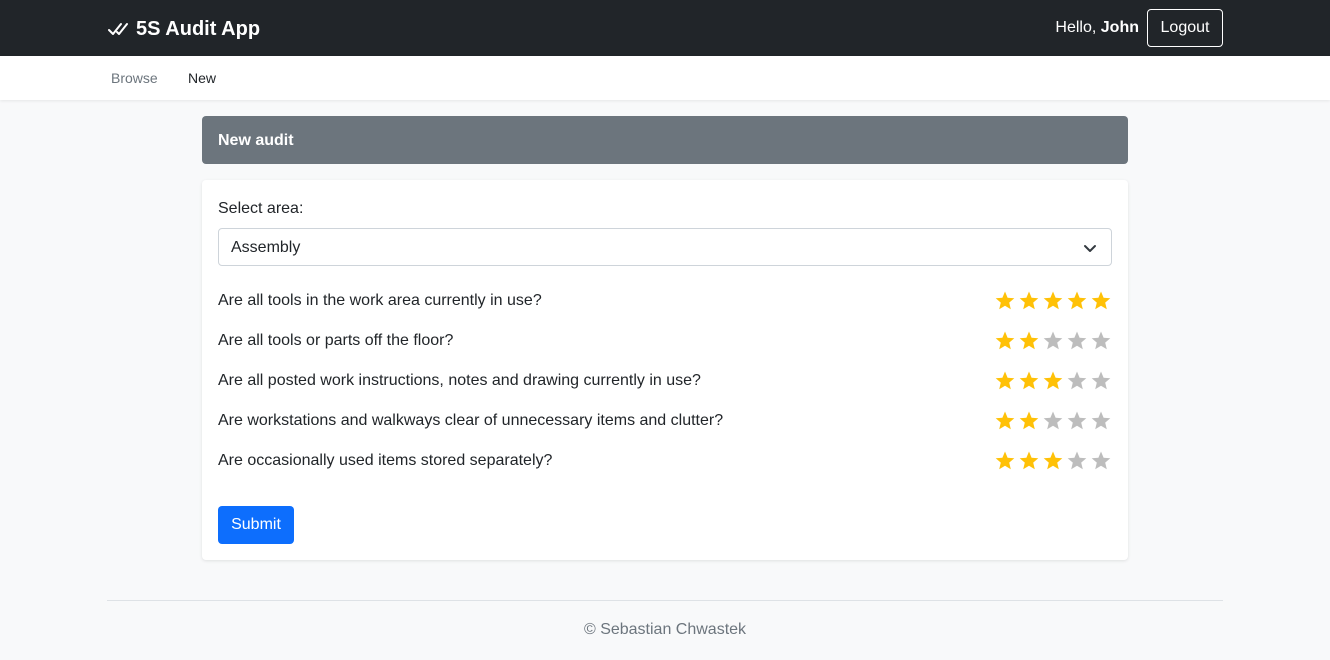  What do you see at coordinates (266, 247) in the screenshot?
I see `area-select-value: Assembly` at bounding box center [266, 247].